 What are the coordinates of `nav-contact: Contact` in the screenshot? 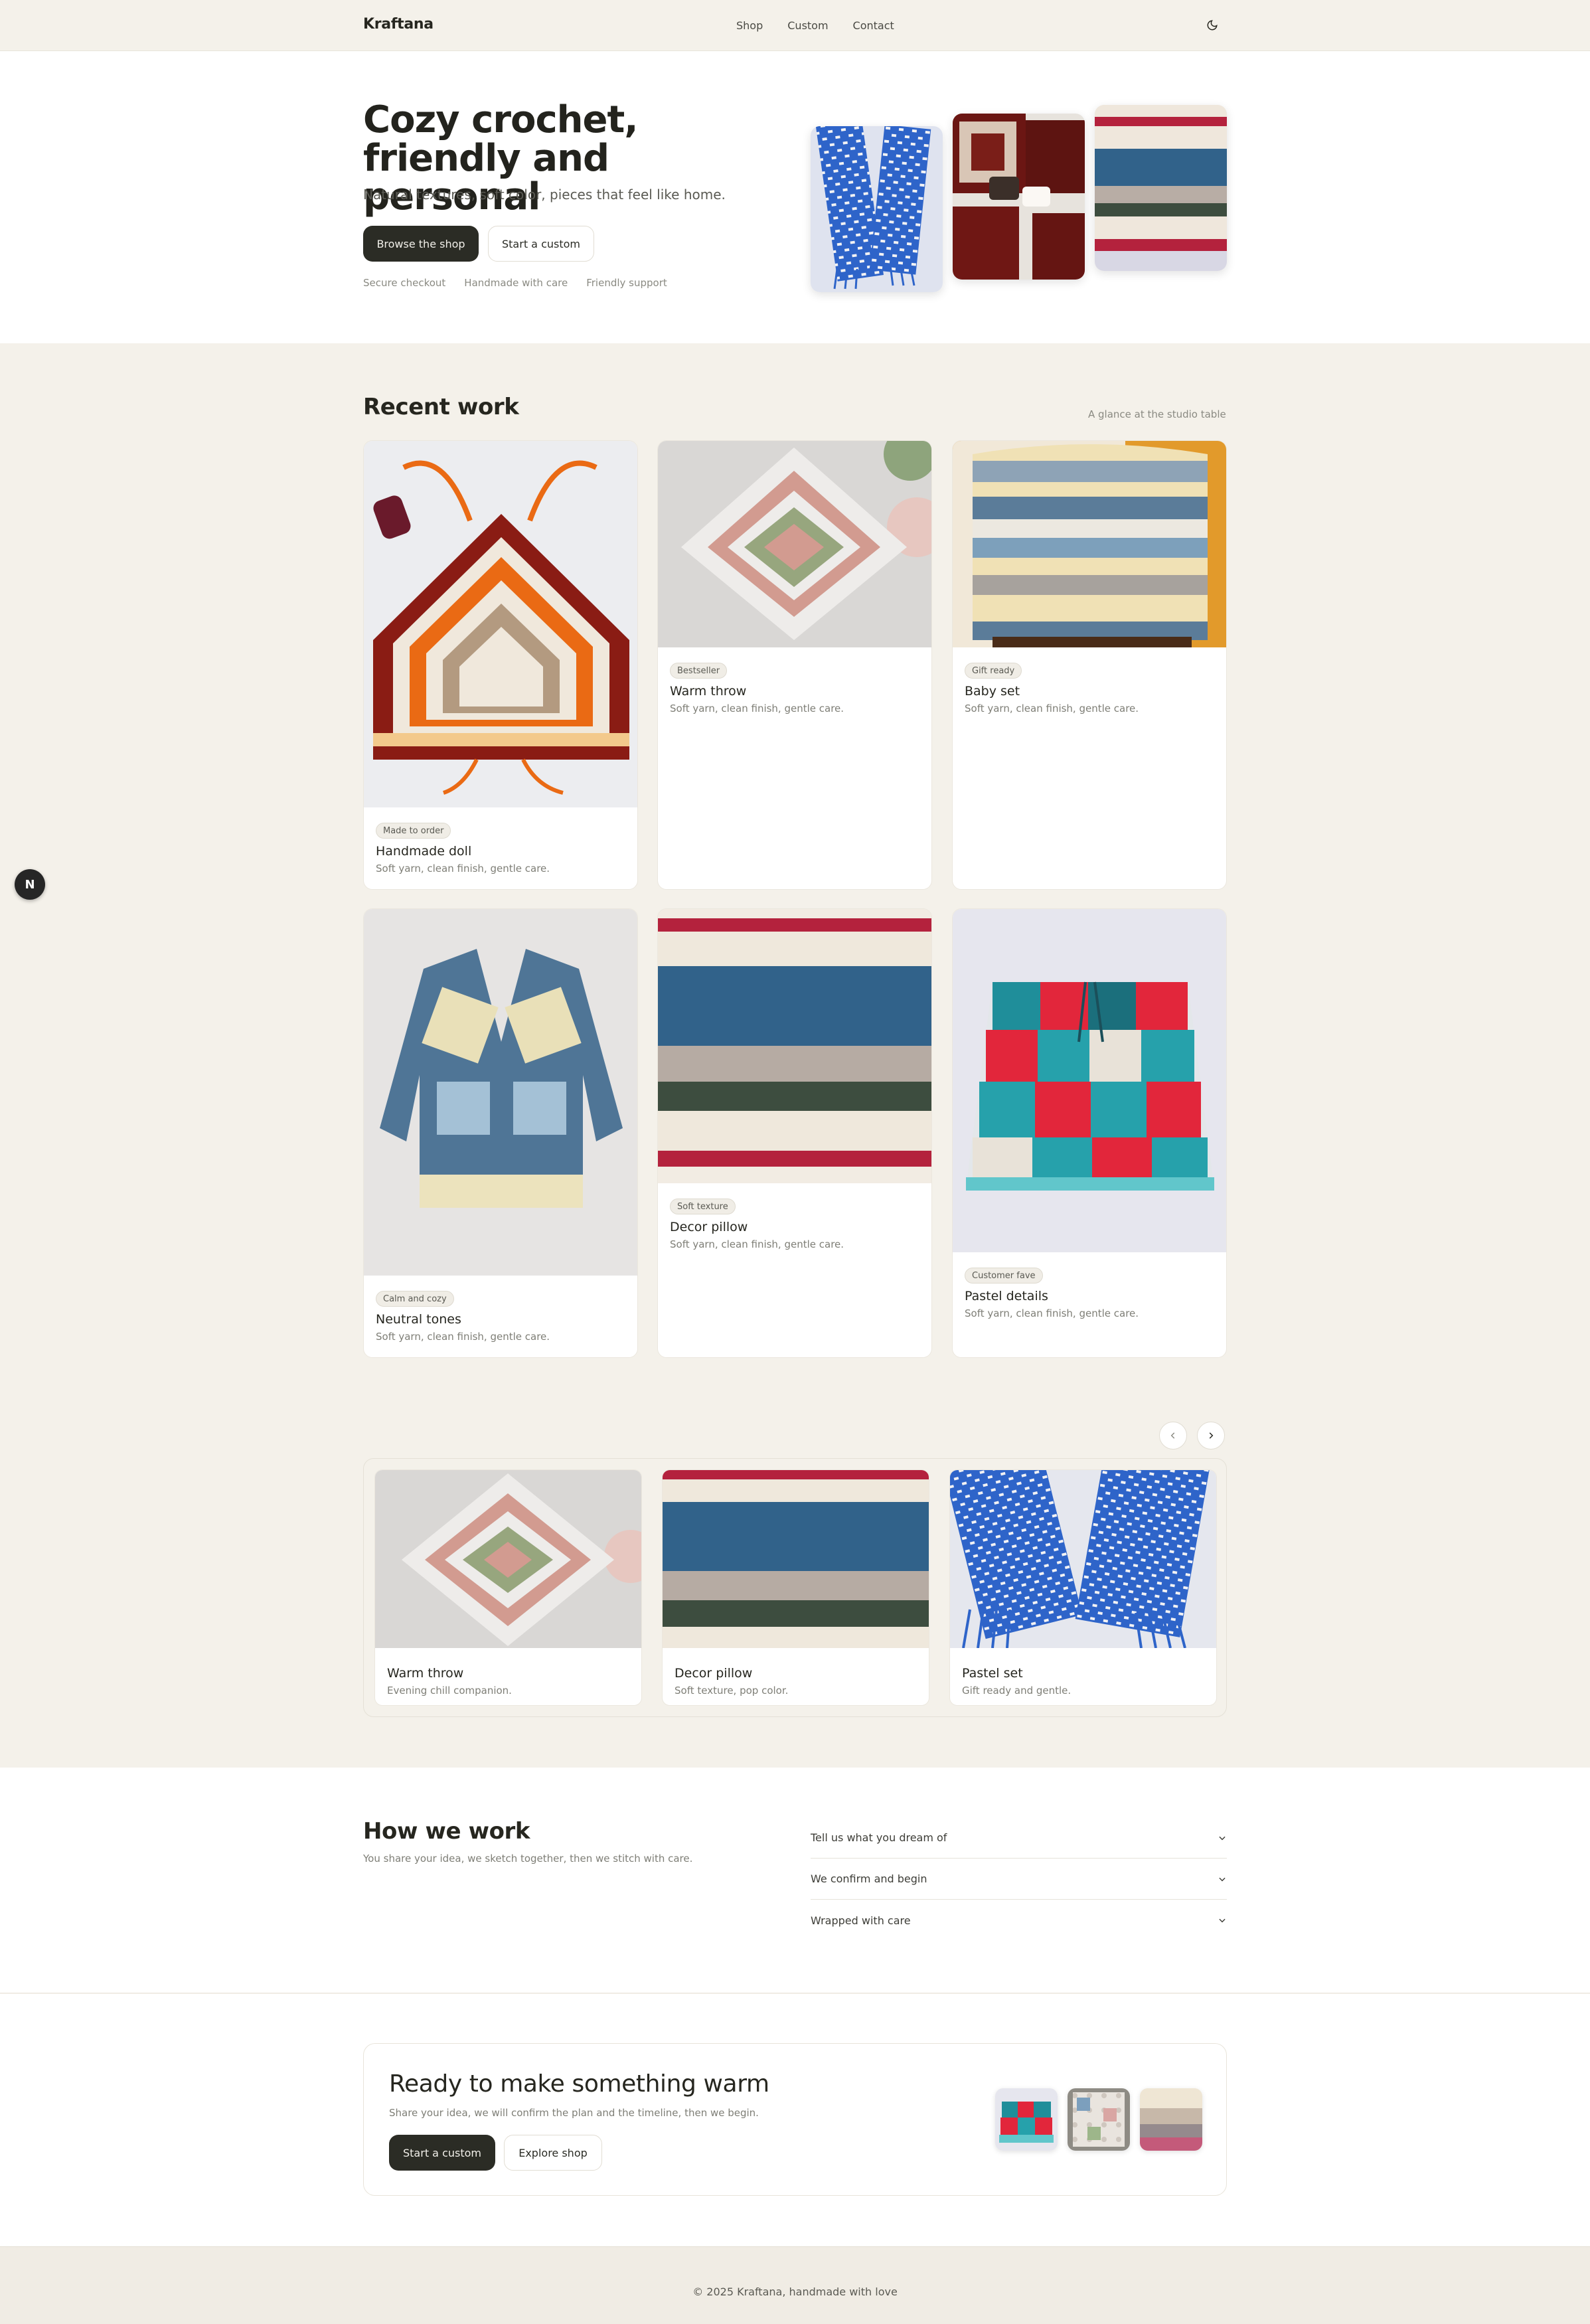 It's located at (873, 25).